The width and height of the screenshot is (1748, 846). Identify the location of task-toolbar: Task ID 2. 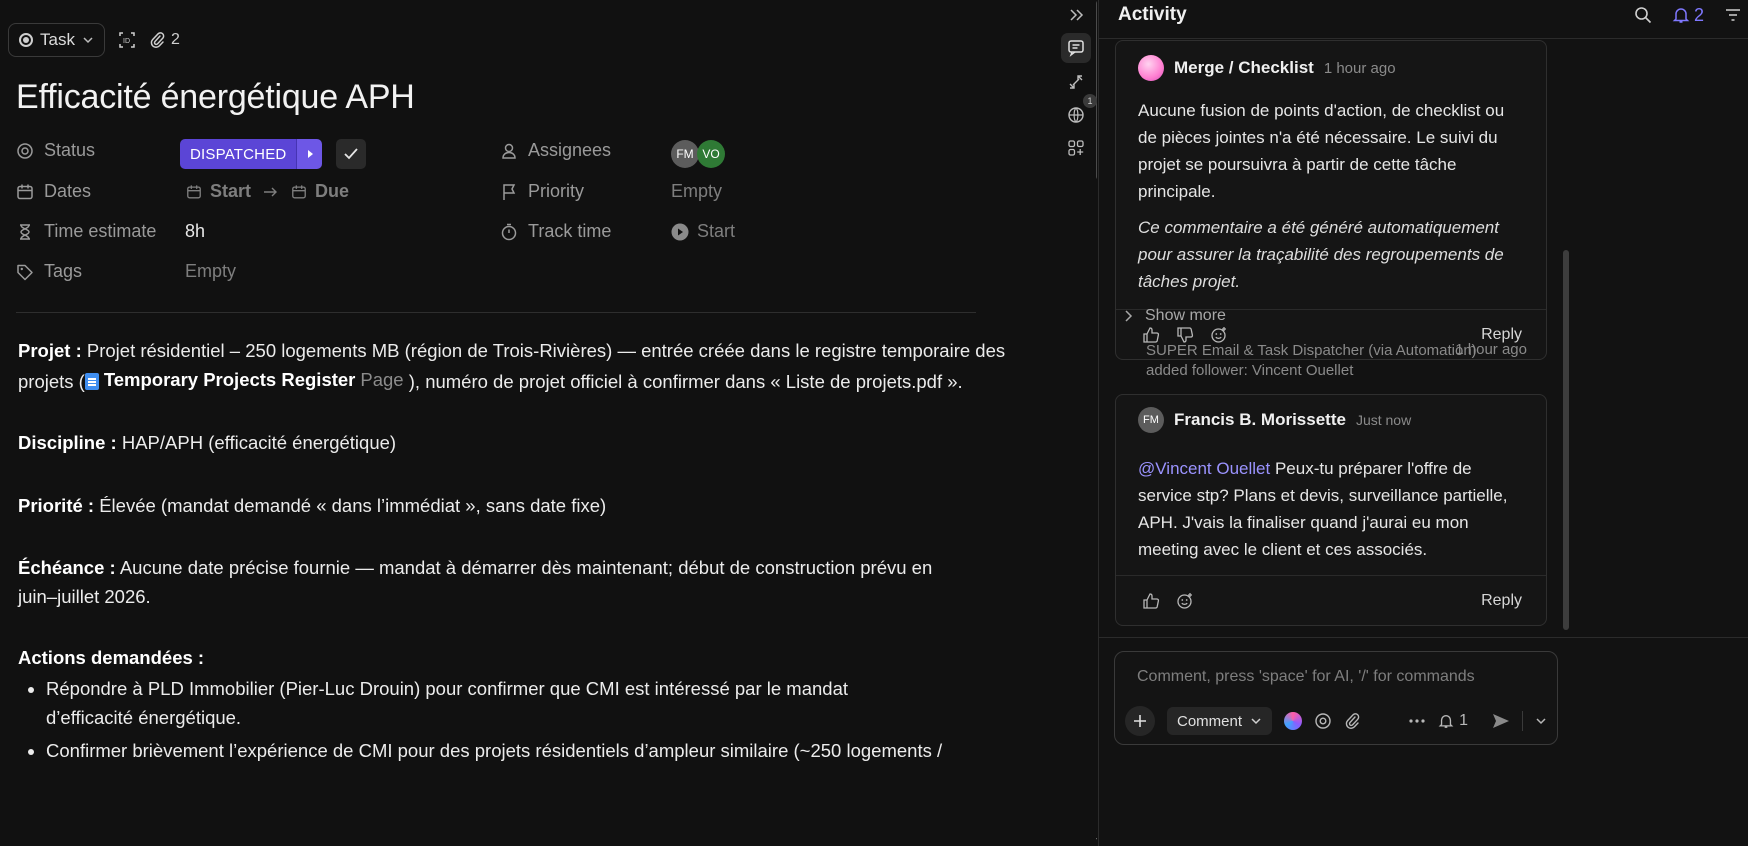
(94, 40).